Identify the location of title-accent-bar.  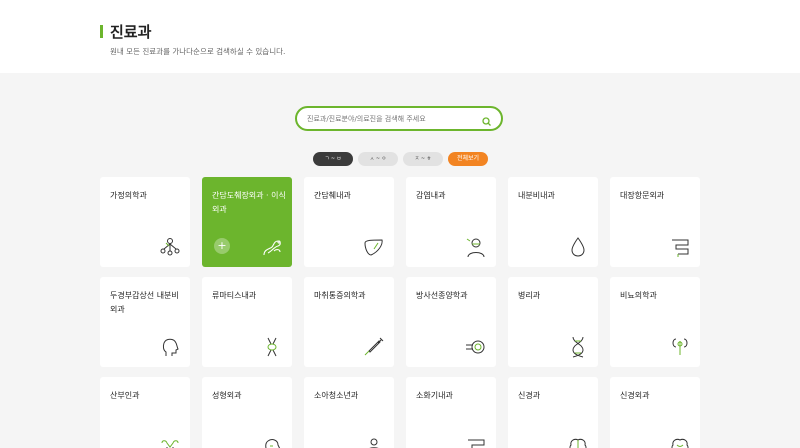
(101, 31).